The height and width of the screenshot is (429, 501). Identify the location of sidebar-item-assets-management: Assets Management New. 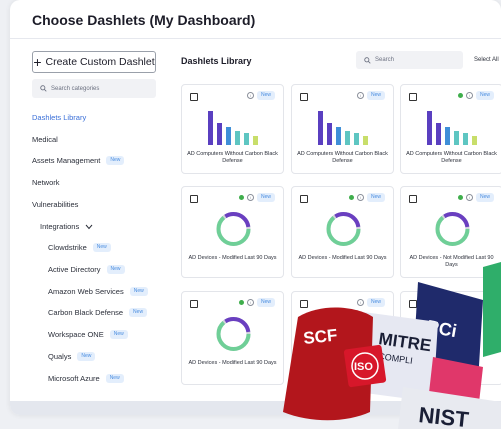
(78, 160).